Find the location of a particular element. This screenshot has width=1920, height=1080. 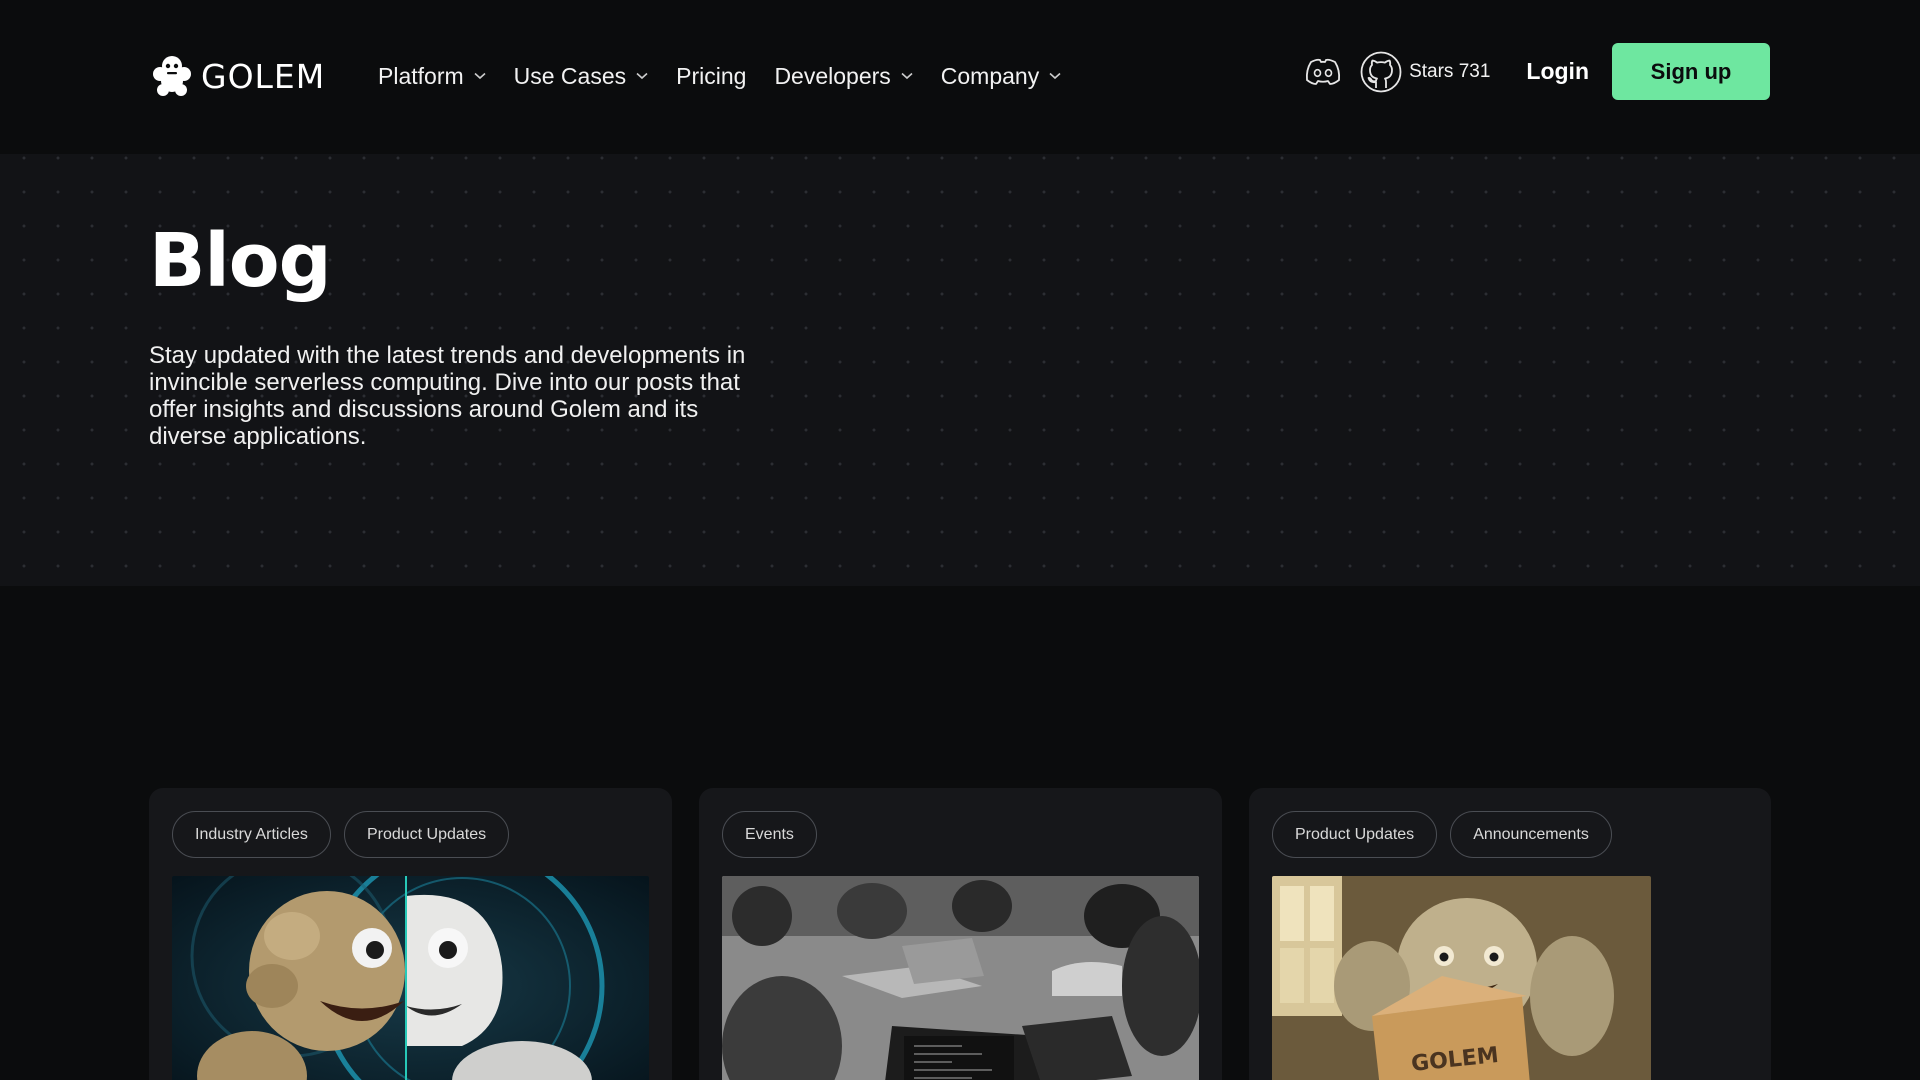

golem-vs-robot-illustration is located at coordinates (410, 978).